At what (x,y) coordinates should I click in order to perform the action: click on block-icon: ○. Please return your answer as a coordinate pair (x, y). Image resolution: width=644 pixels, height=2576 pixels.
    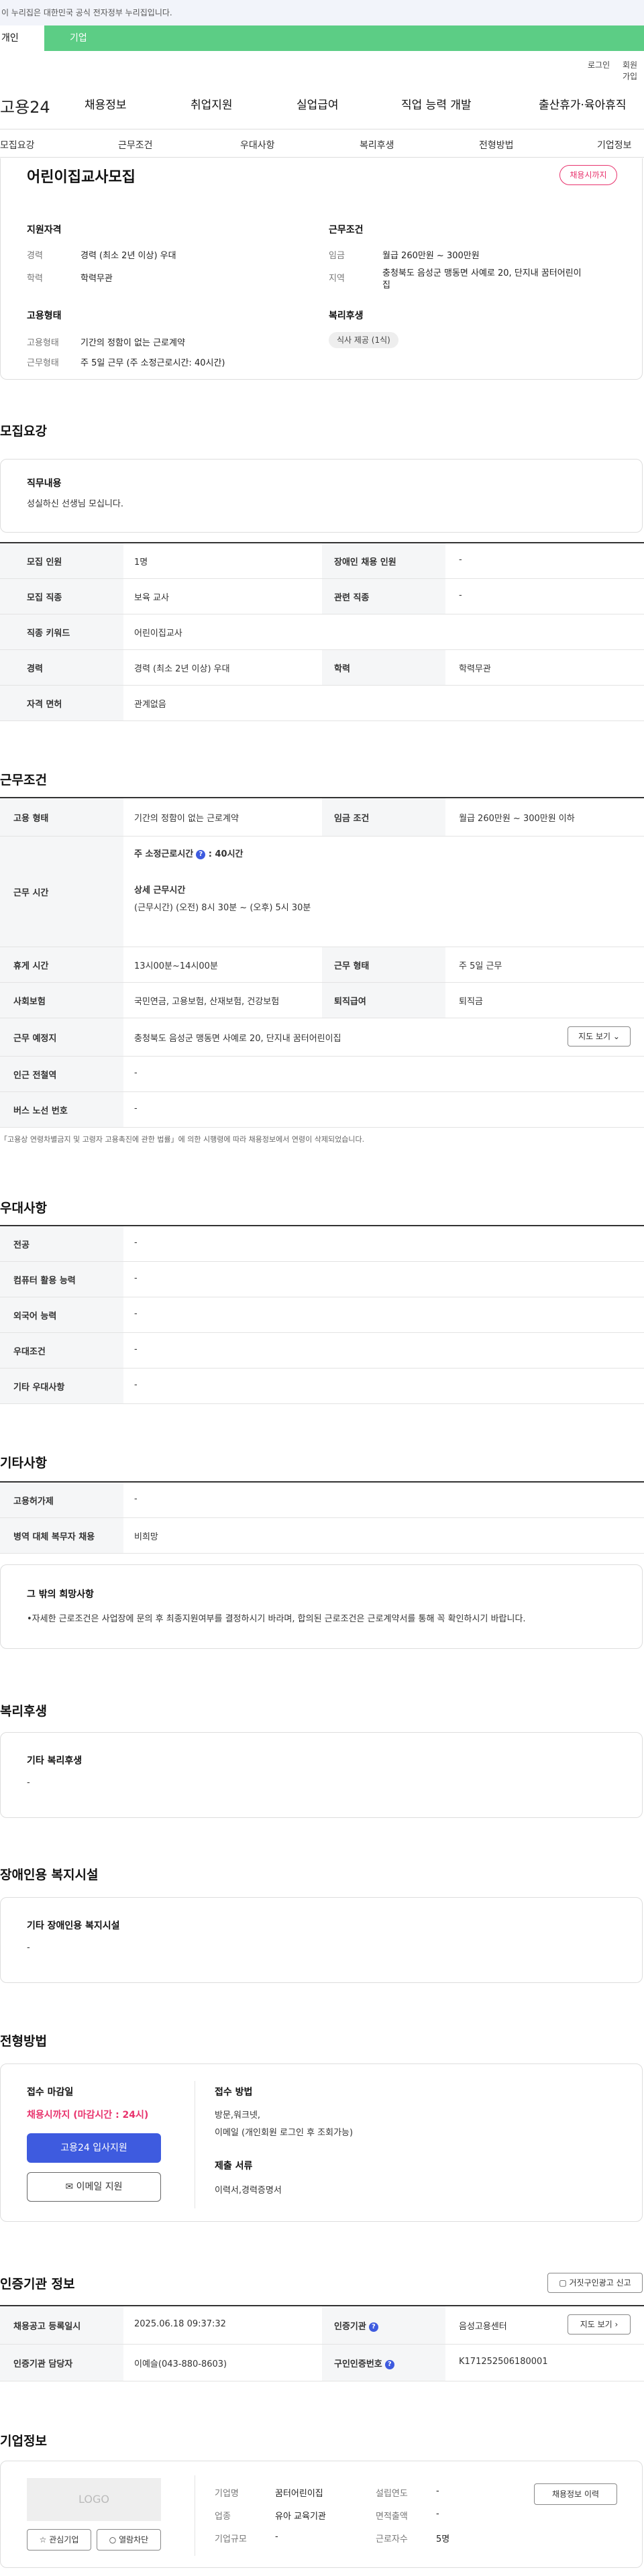
    Looking at the image, I should click on (113, 2539).